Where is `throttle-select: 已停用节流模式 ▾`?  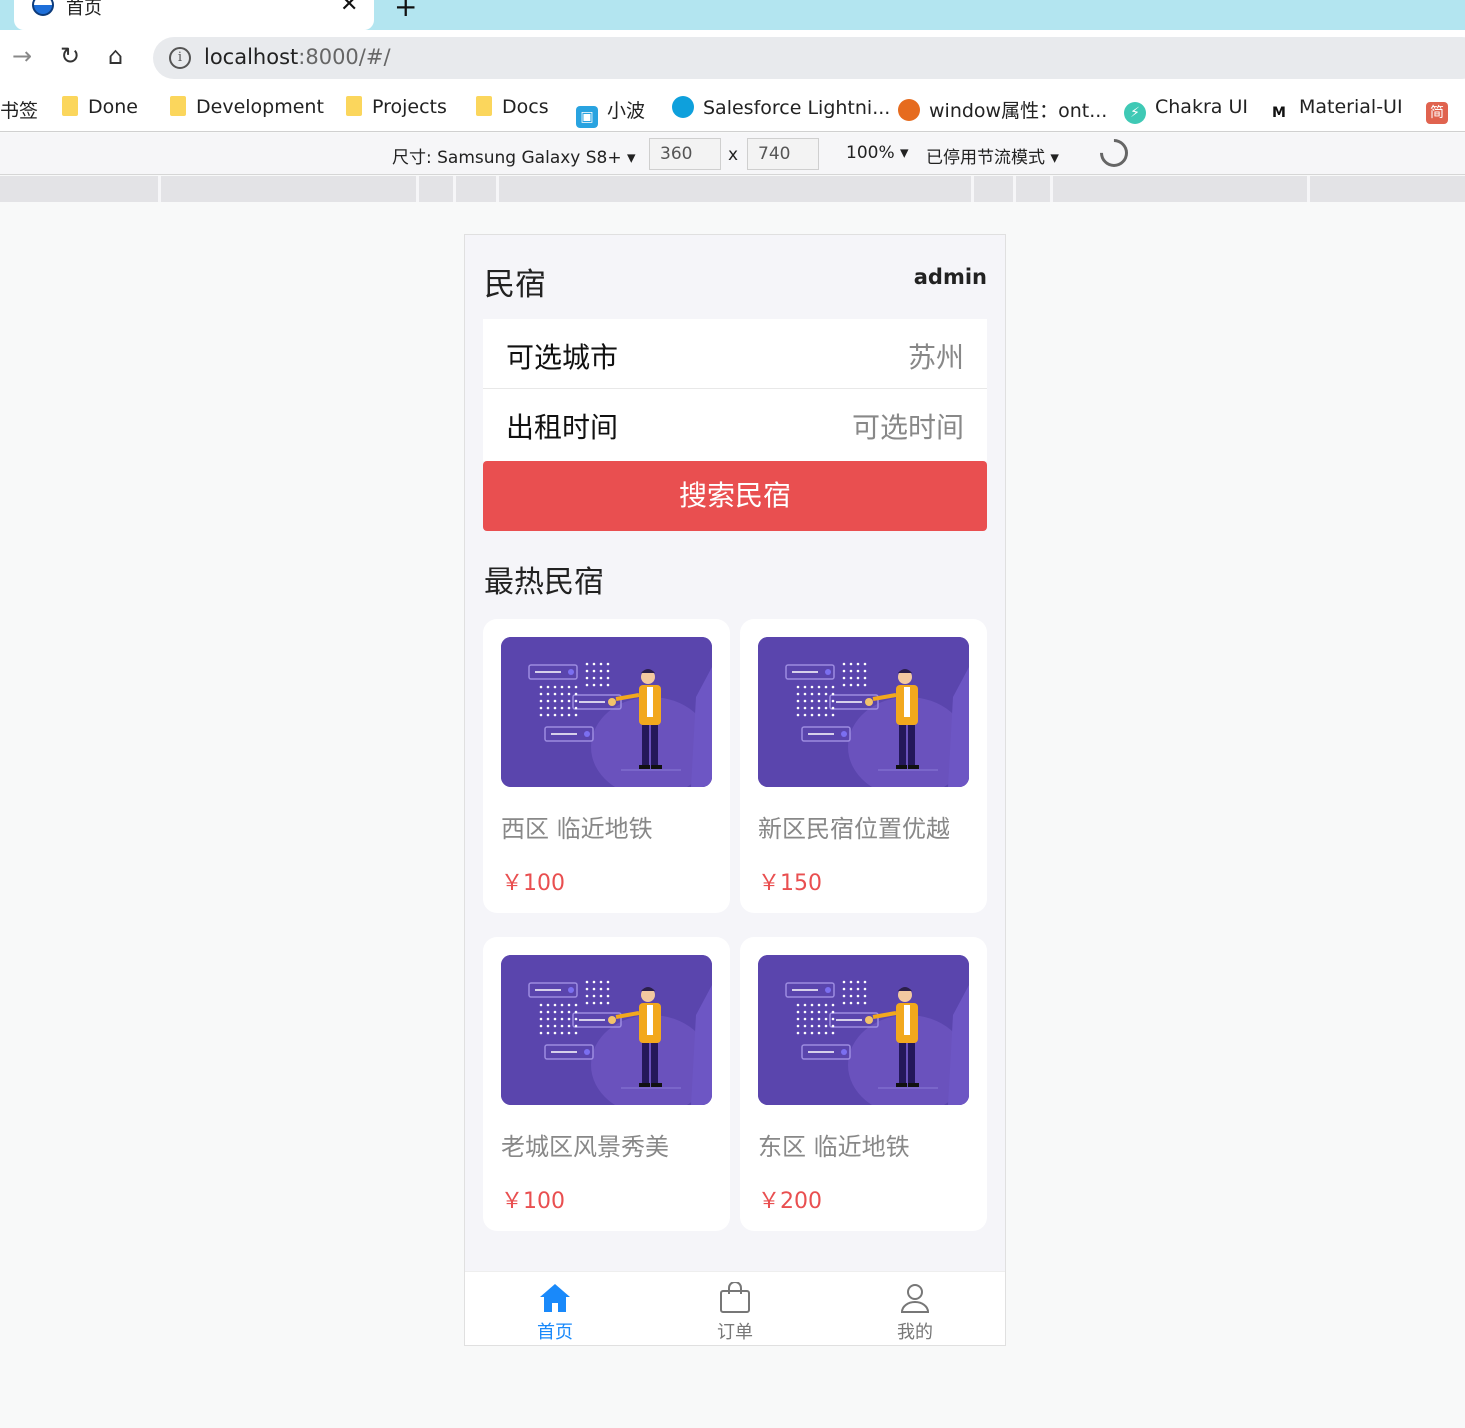 throttle-select: 已停用节流模式 ▾ is located at coordinates (992, 155).